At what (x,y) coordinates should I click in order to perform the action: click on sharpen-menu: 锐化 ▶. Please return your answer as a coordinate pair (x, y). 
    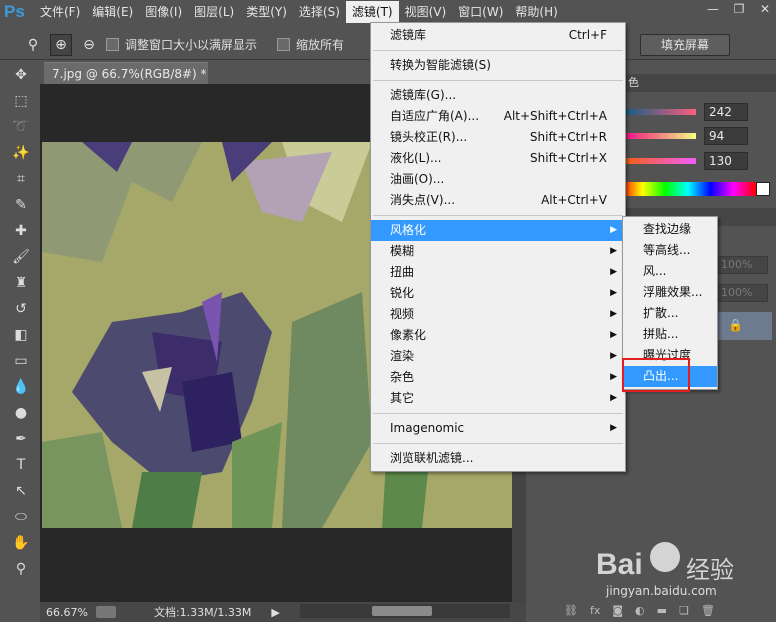
    Looking at the image, I should click on (498, 293).